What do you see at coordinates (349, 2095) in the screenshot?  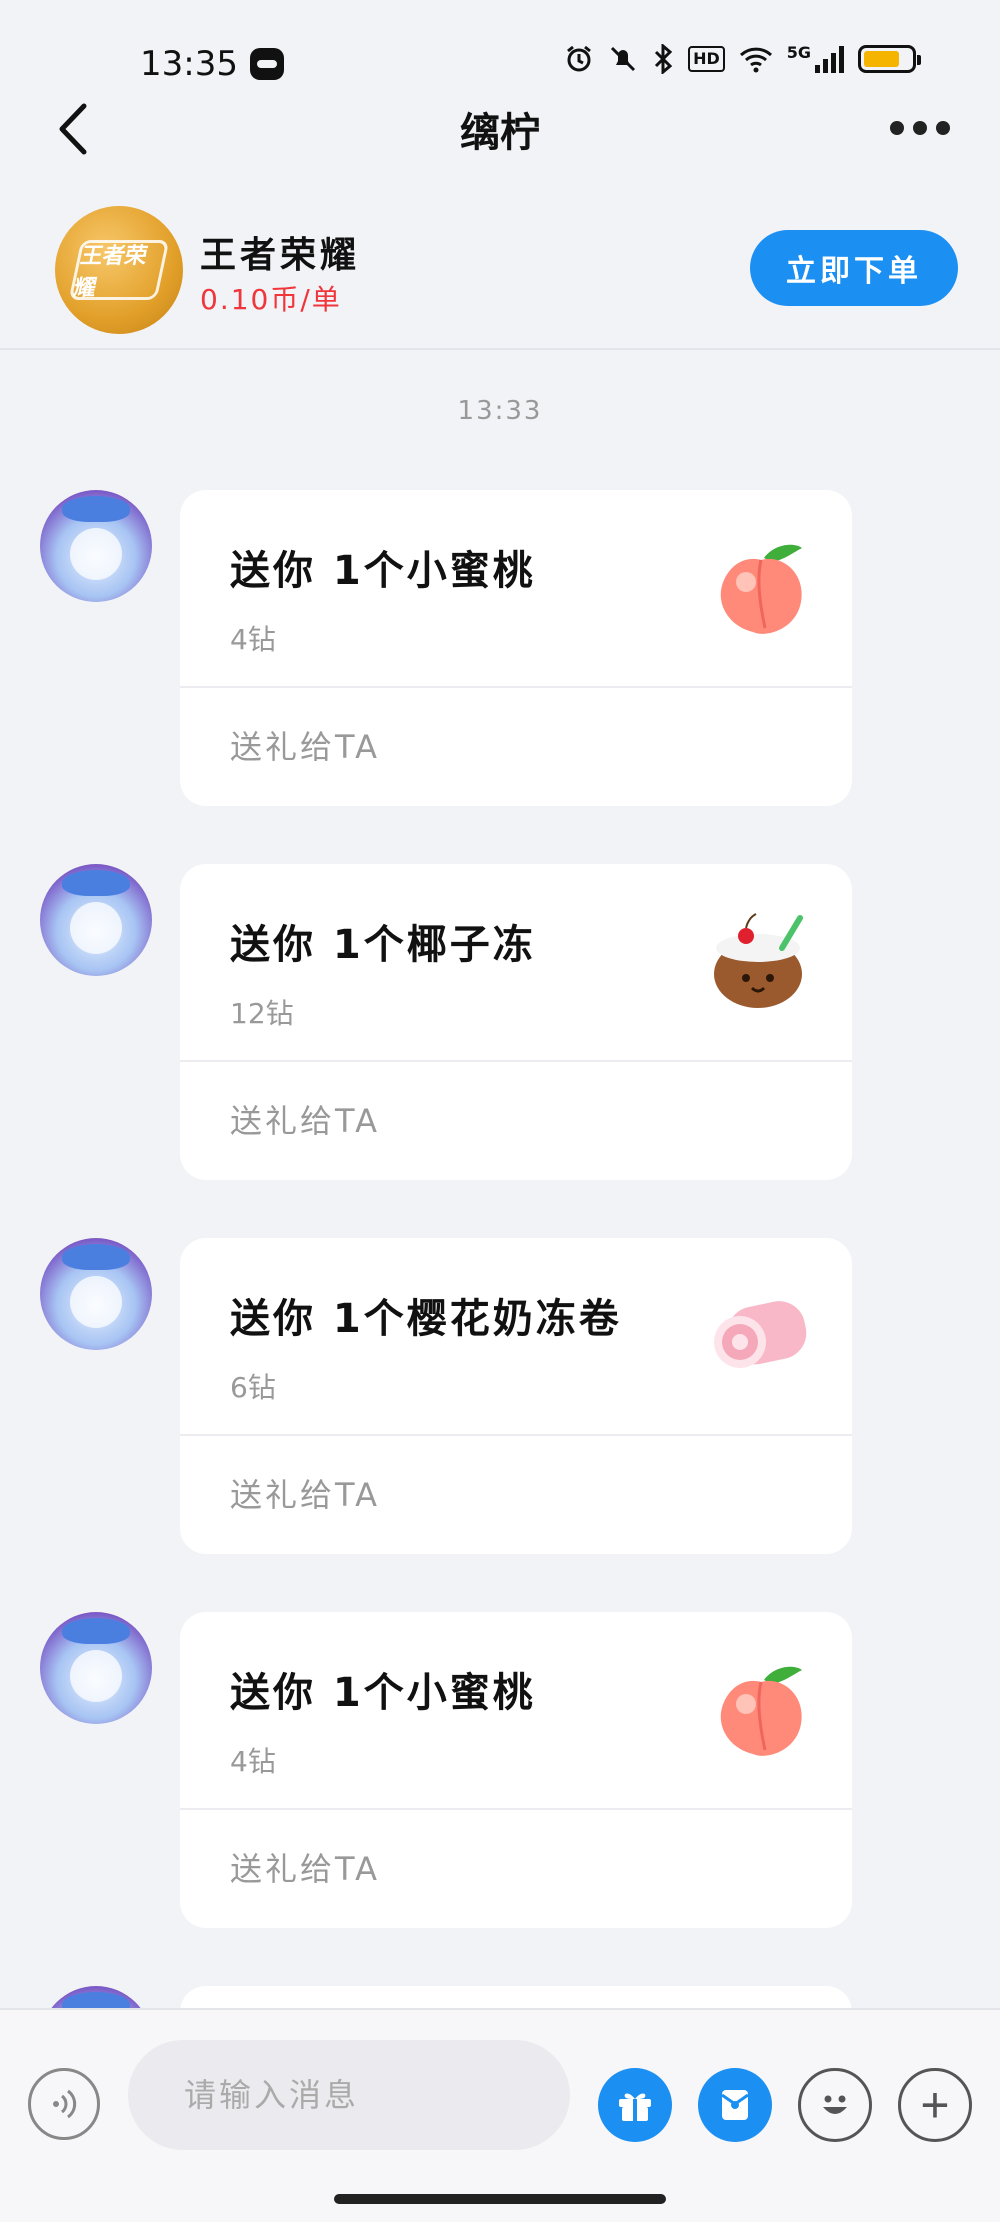 I see `message-input` at bounding box center [349, 2095].